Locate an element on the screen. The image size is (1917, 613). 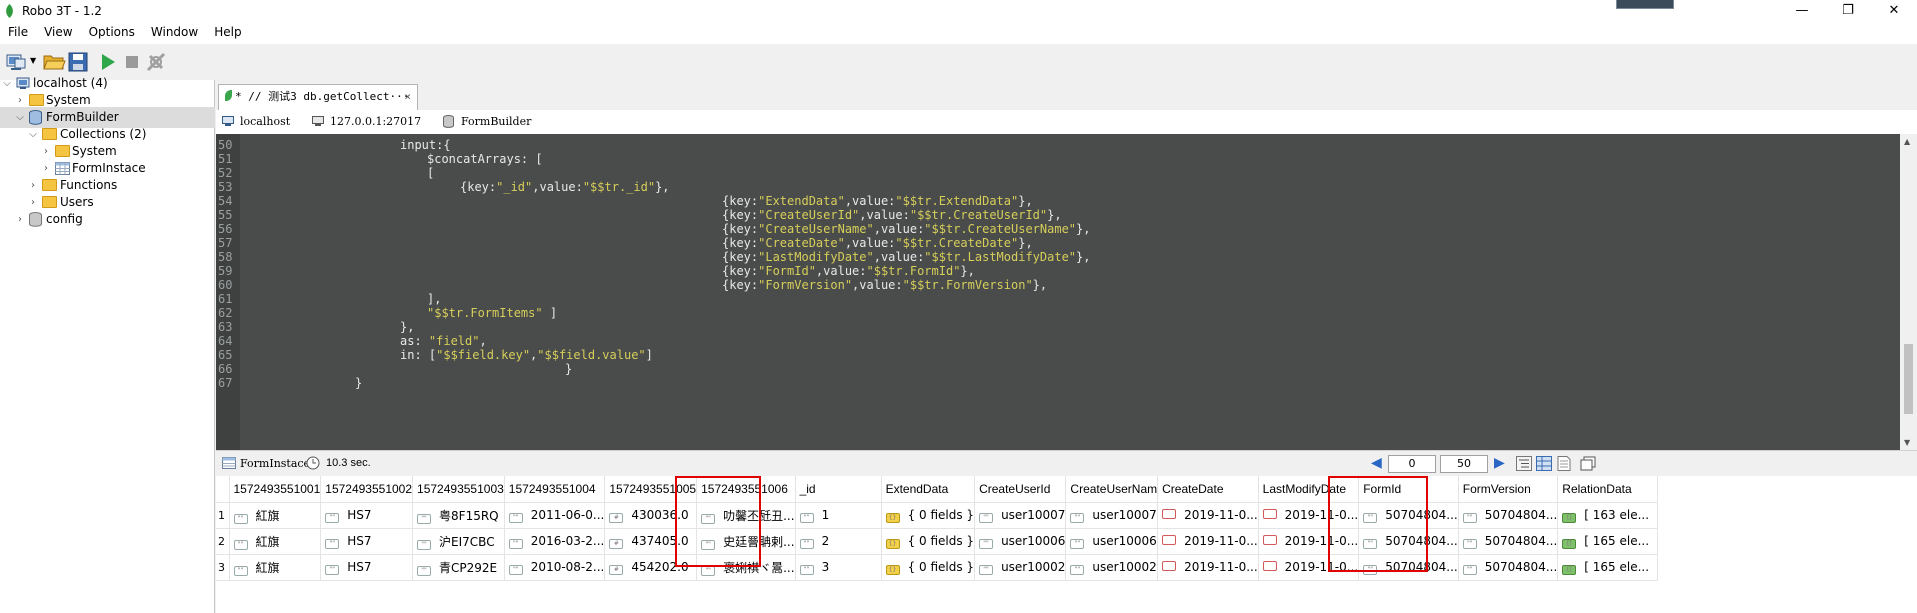
code-string: "LastModifyDate" is located at coordinates (816, 257).